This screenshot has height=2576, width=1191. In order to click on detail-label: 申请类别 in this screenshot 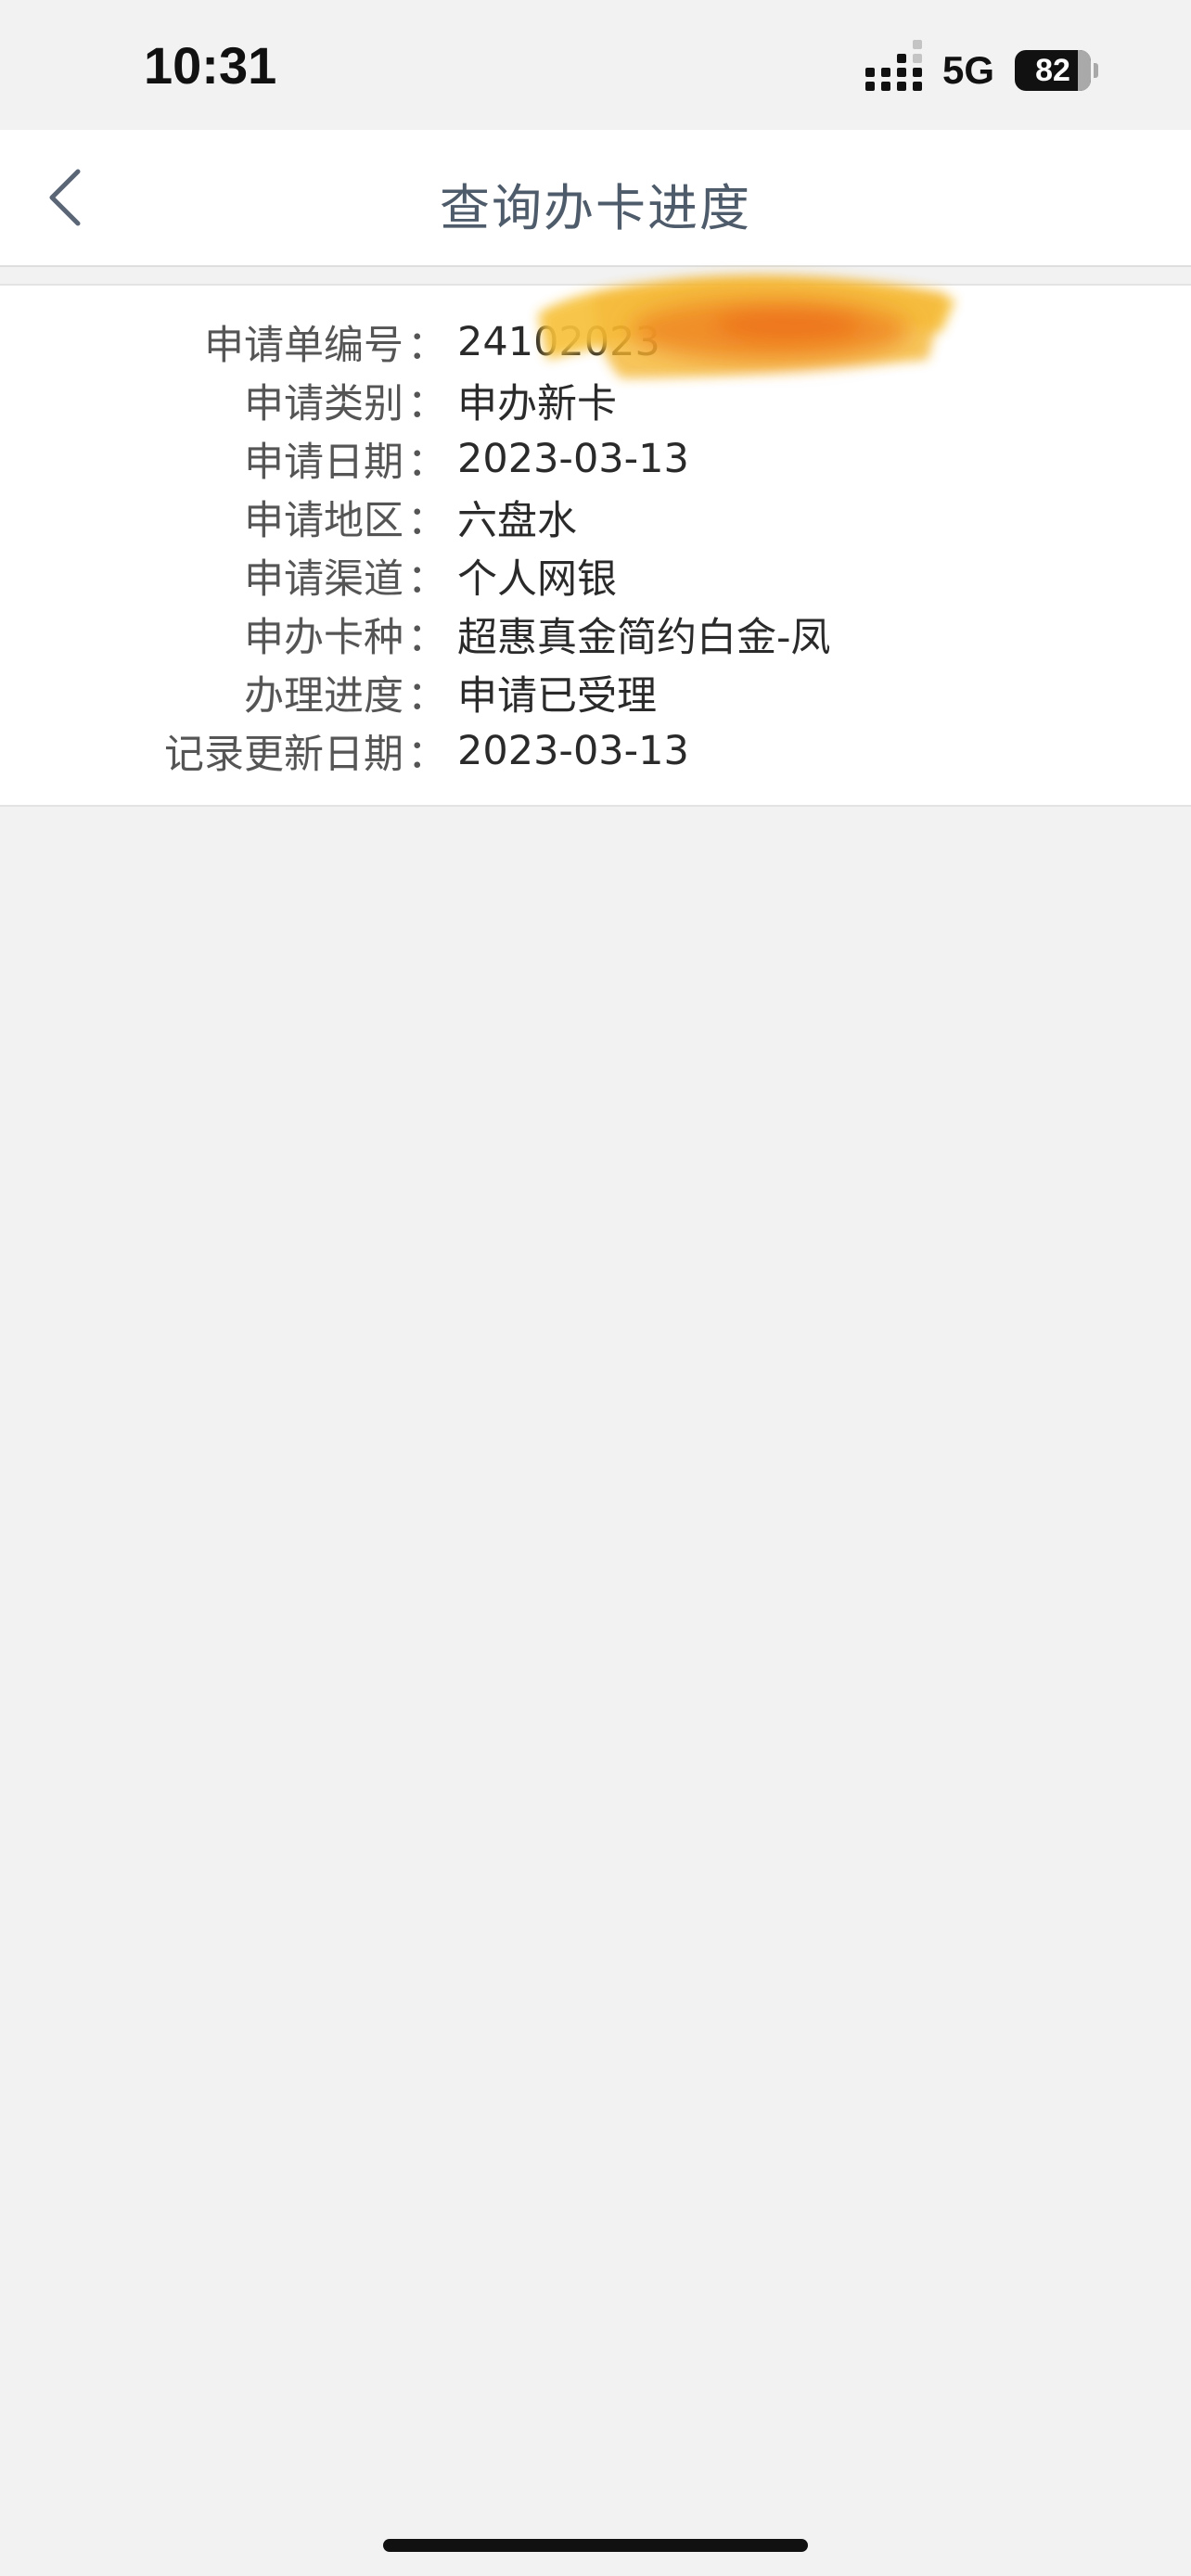, I will do `click(323, 404)`.